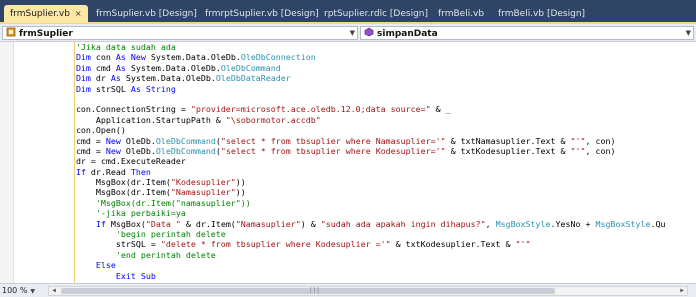  I want to click on tab-rptsuplier-rdlc-design: rptSuplier.rdlc [Design], so click(376, 14).